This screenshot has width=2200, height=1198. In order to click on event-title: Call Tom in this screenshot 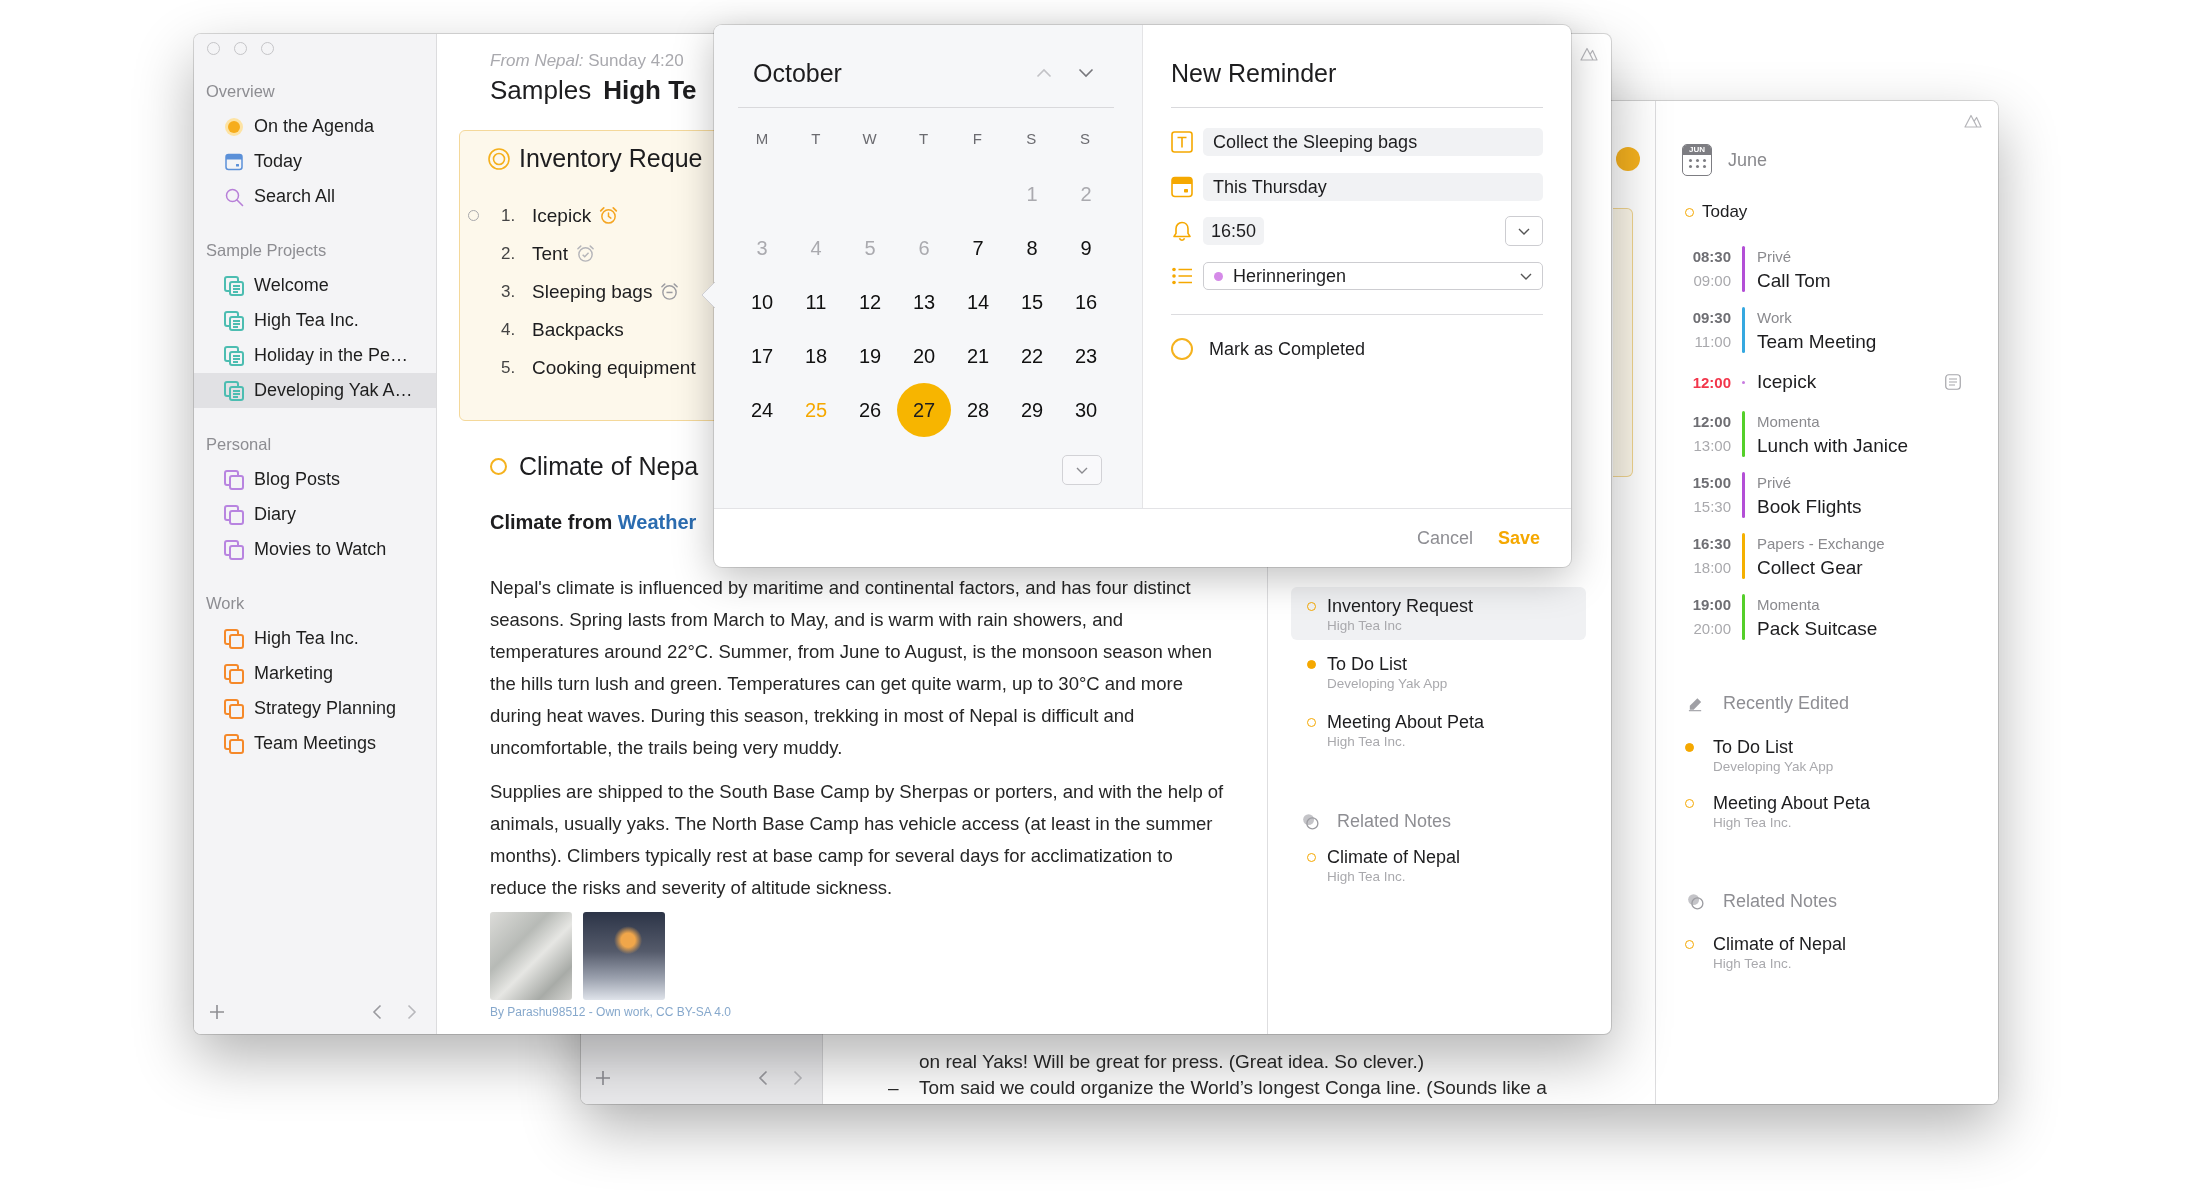, I will do `click(1794, 281)`.